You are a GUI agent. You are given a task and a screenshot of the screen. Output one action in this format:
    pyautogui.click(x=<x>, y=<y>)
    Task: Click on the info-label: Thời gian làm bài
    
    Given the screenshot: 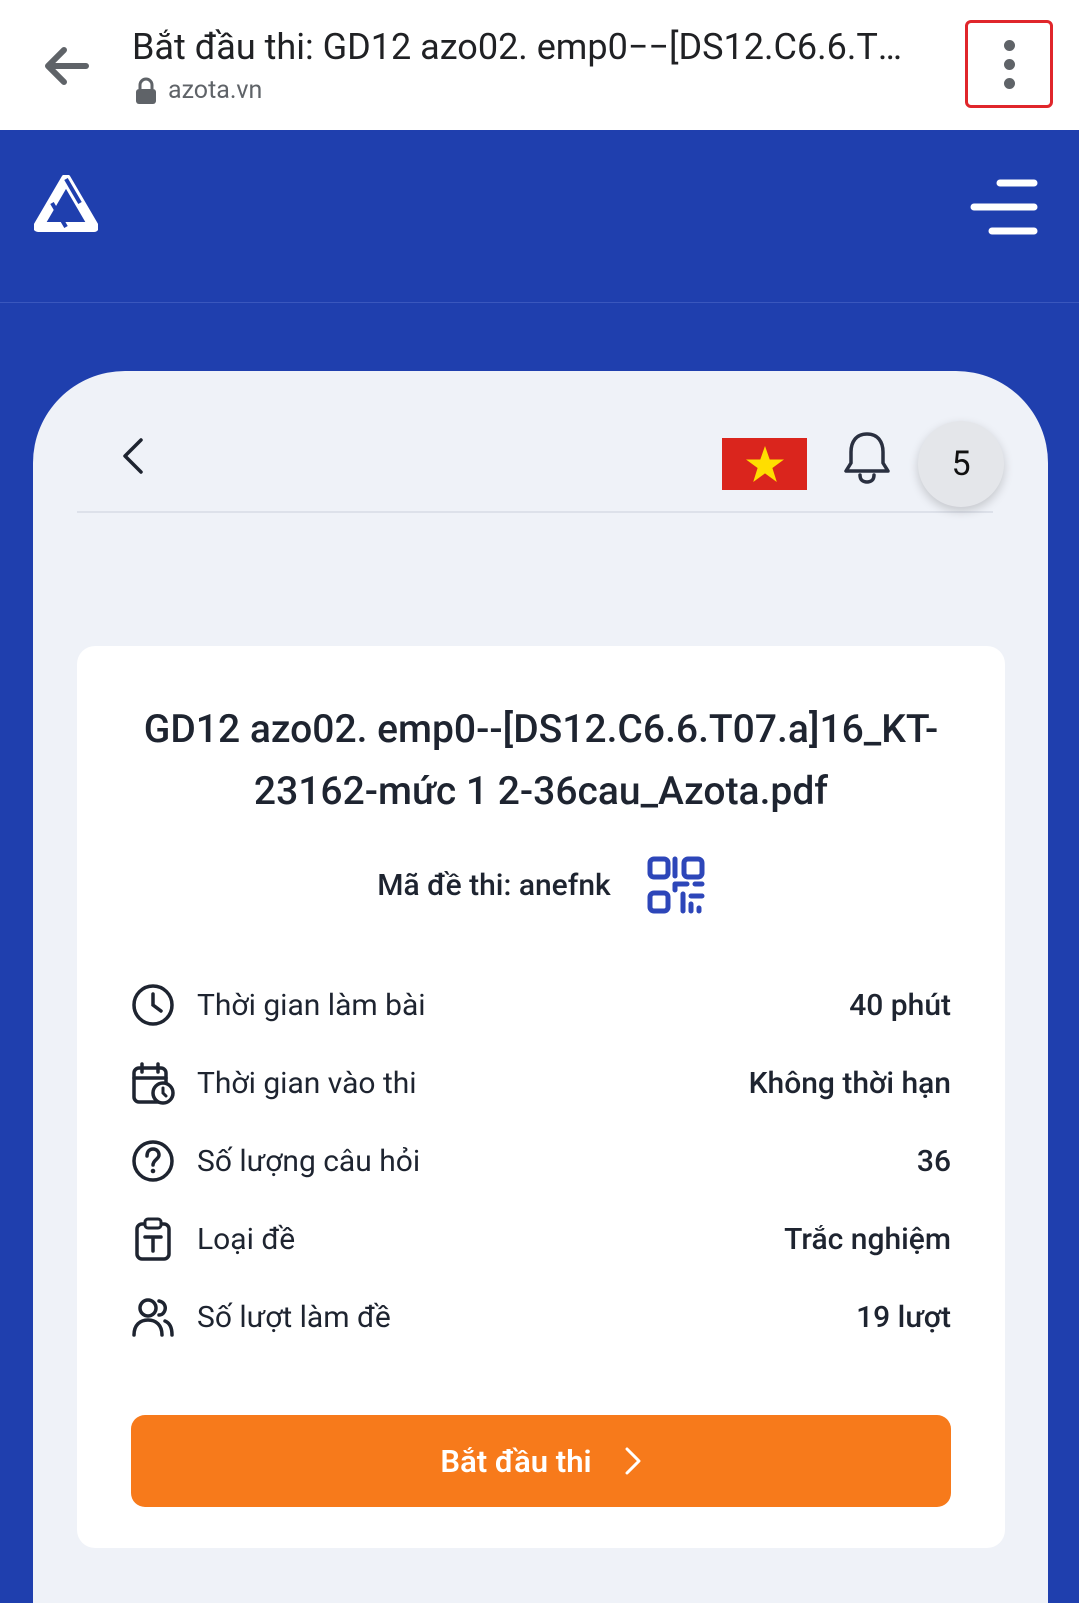 What is the action you would take?
    pyautogui.click(x=311, y=1005)
    